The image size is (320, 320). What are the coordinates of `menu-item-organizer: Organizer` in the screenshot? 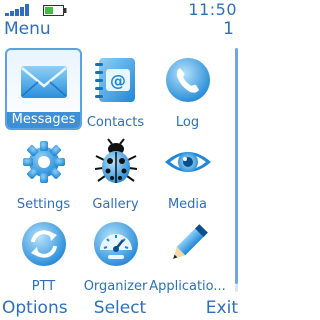 It's located at (115, 253).